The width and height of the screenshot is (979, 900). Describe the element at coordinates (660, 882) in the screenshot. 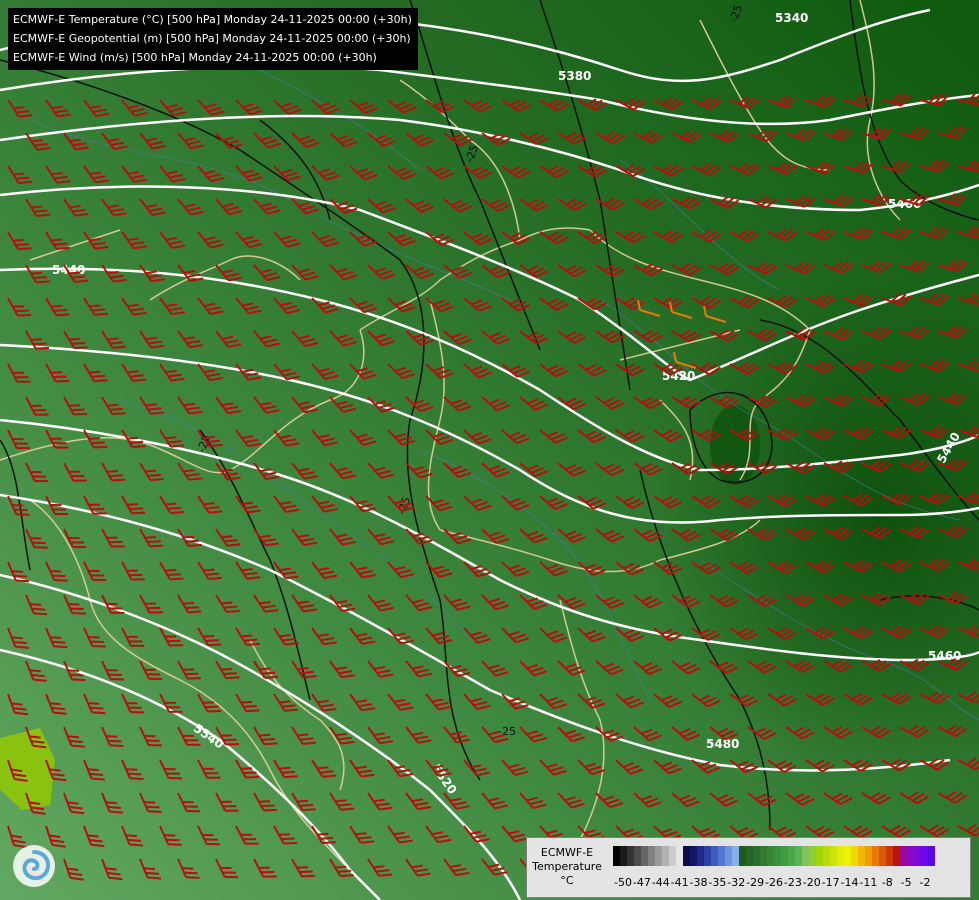

I see `legend-tick-label: -44` at that location.